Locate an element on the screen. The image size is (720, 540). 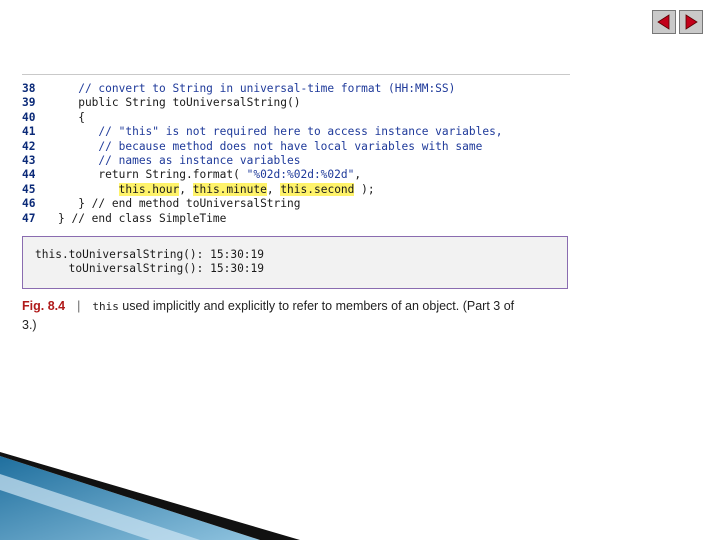
code-top-rule is located at coordinates (296, 74).